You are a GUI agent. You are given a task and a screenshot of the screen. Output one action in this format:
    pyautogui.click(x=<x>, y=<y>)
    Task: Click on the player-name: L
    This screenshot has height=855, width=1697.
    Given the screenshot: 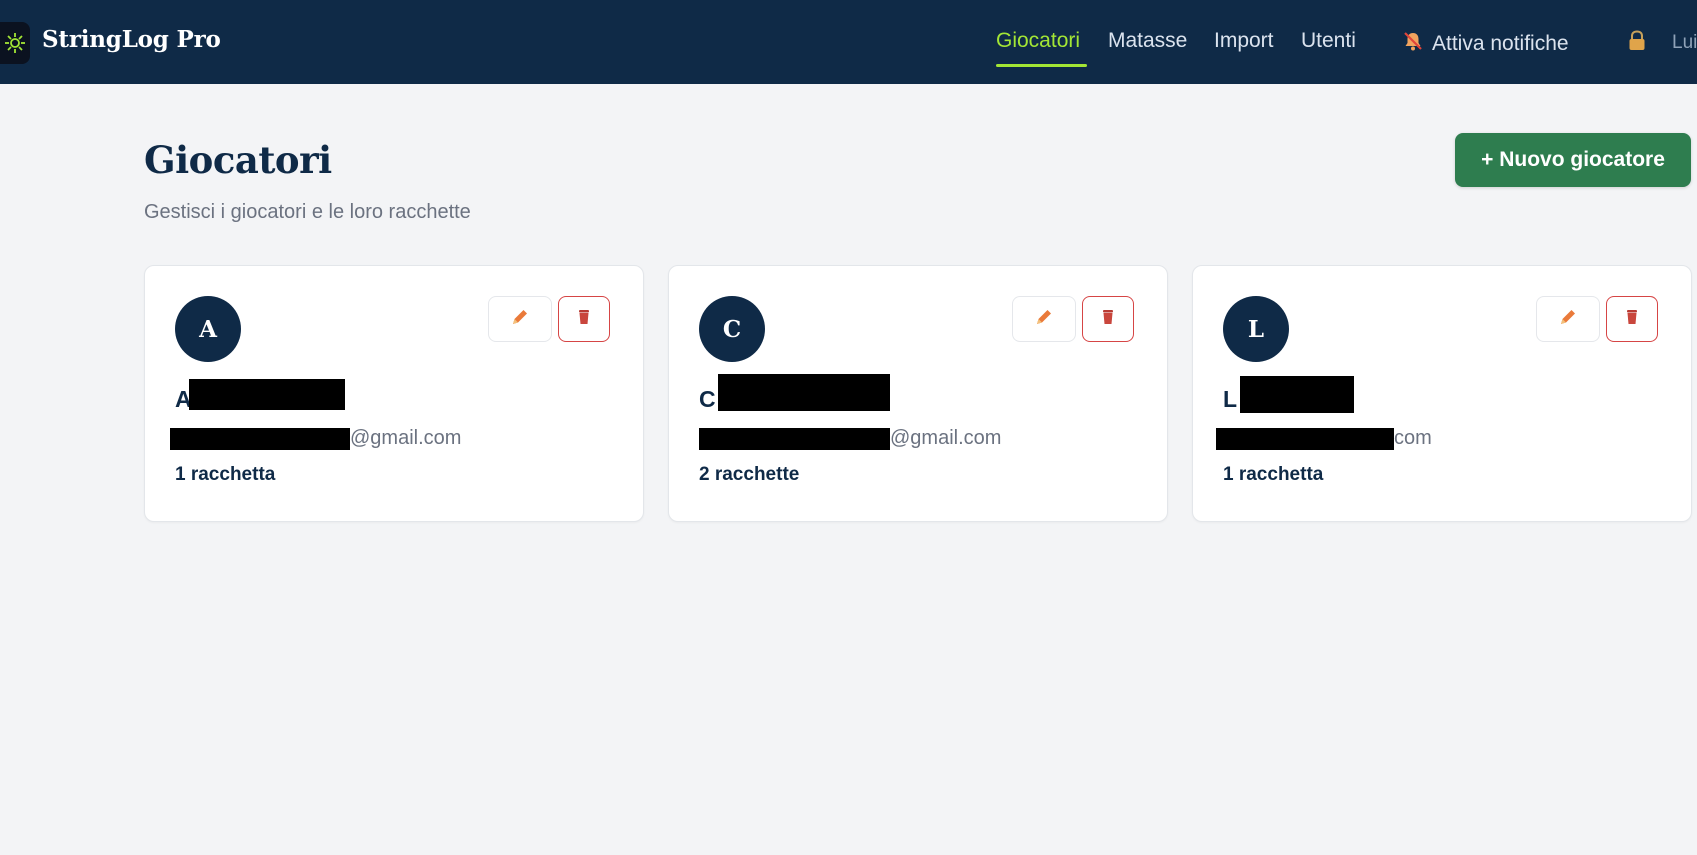 What is the action you would take?
    pyautogui.click(x=1230, y=399)
    